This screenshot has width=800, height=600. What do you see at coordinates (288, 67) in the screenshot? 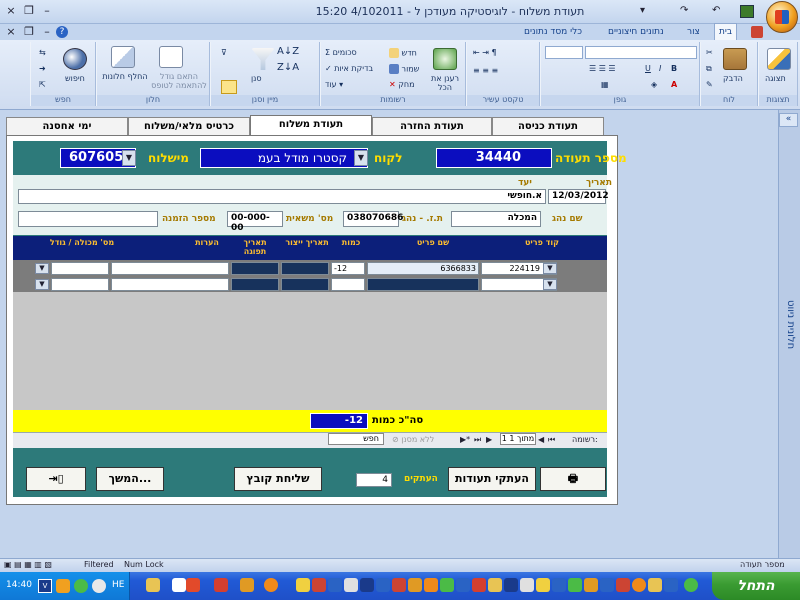
I see `sort-descending-icon: Z↓A` at bounding box center [288, 67].